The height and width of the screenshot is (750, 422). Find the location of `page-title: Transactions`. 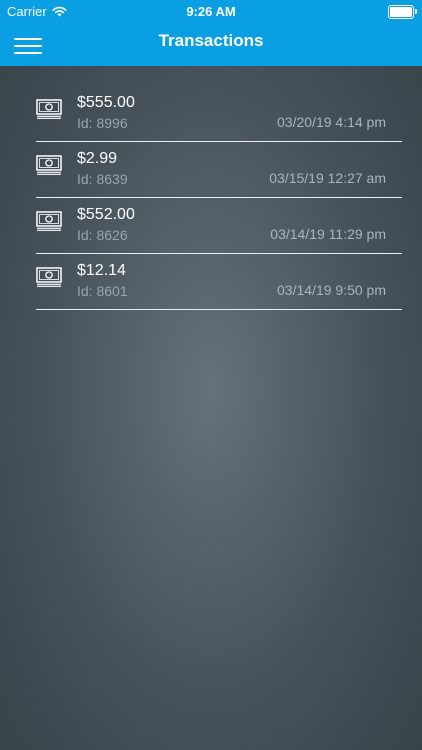

page-title: Transactions is located at coordinates (211, 40).